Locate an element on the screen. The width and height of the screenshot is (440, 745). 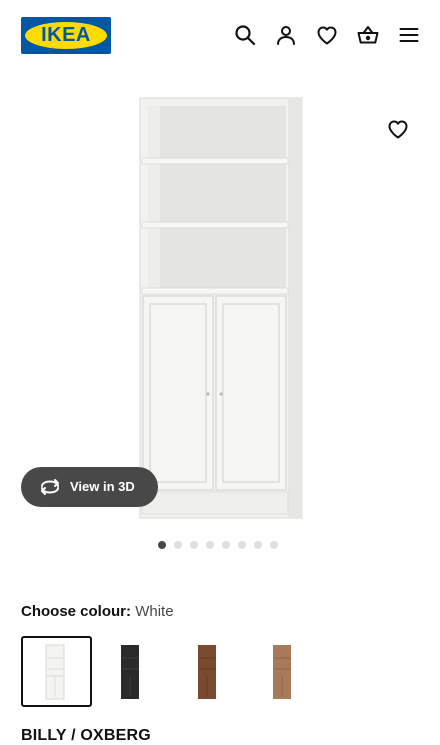
swatch-oak is located at coordinates (296, 671).